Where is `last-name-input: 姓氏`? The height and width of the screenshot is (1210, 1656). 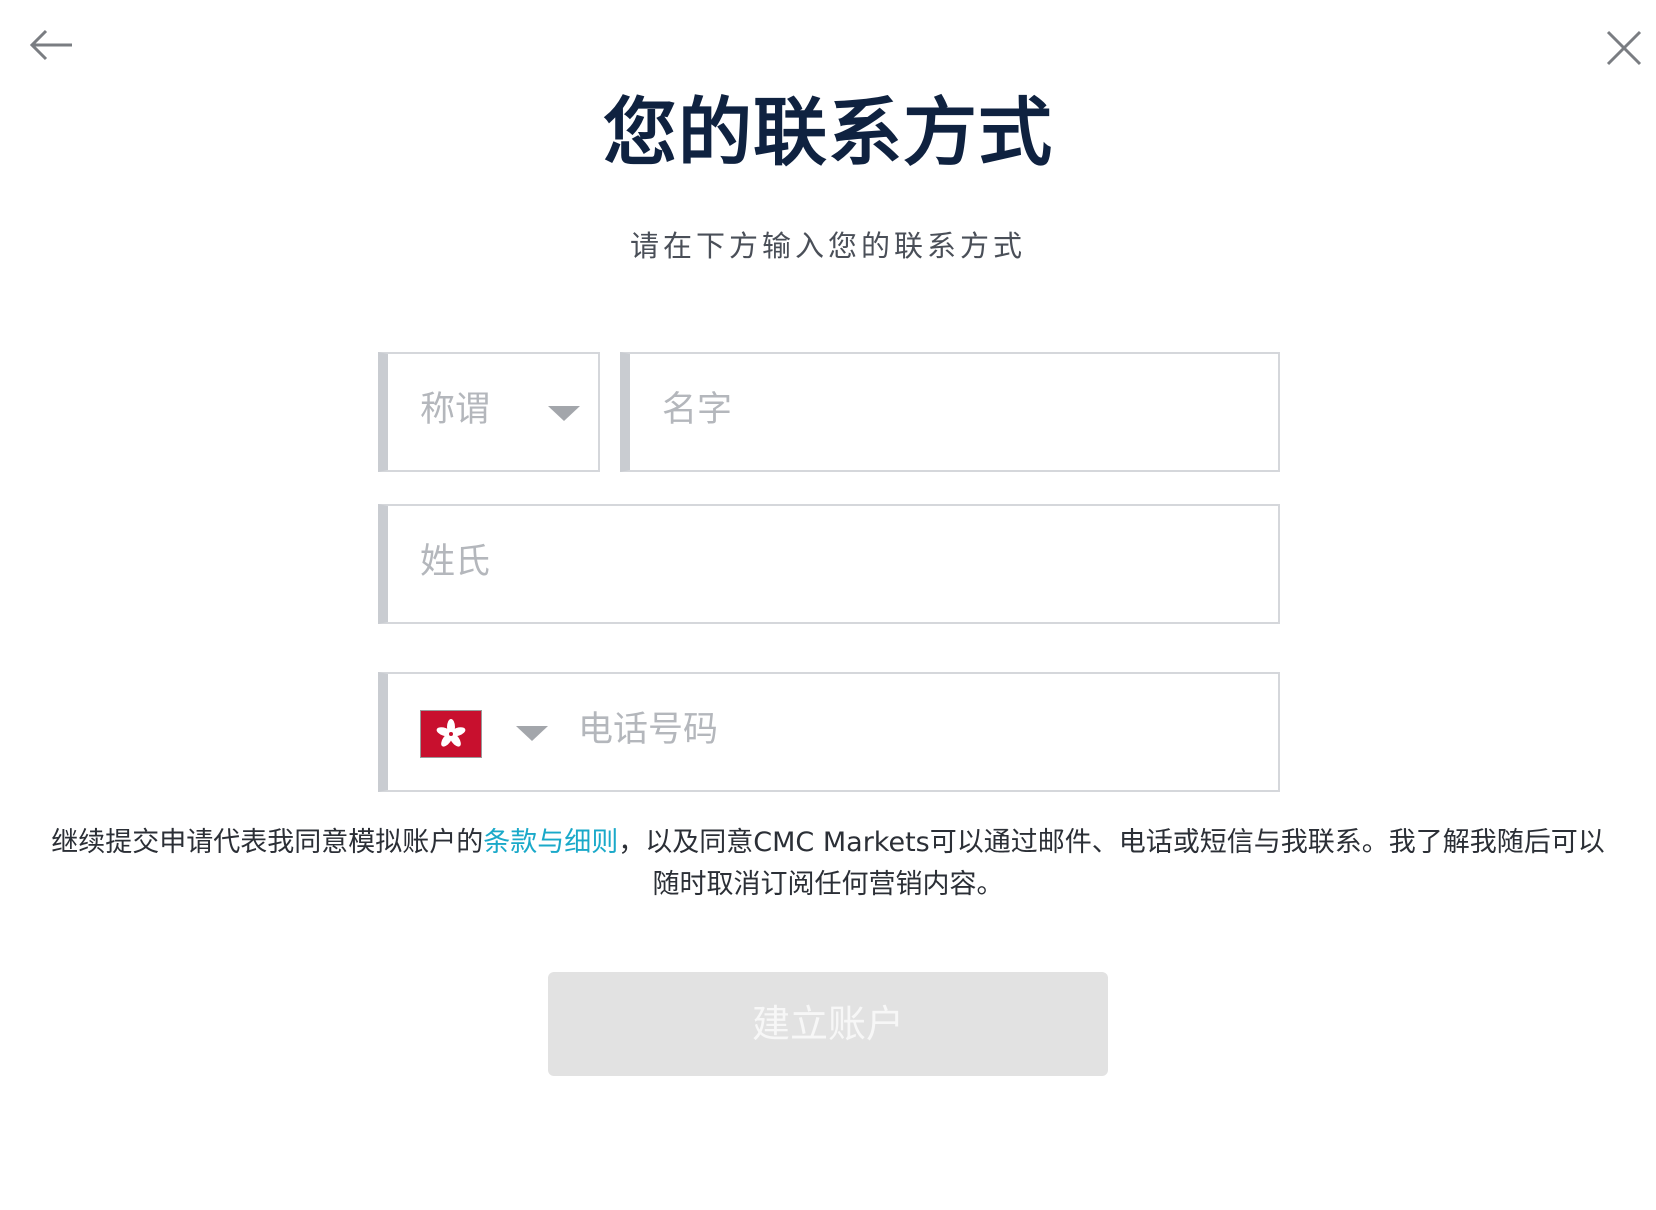 last-name-input: 姓氏 is located at coordinates (829, 564).